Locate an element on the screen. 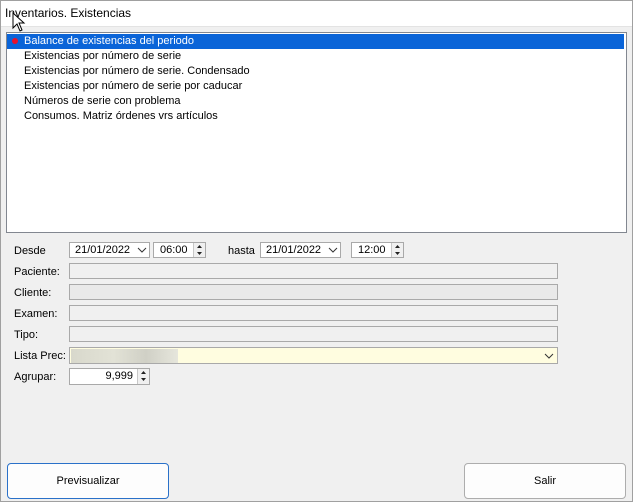 This screenshot has height=502, width=633. agrupar-label: Agrupar: is located at coordinates (35, 377).